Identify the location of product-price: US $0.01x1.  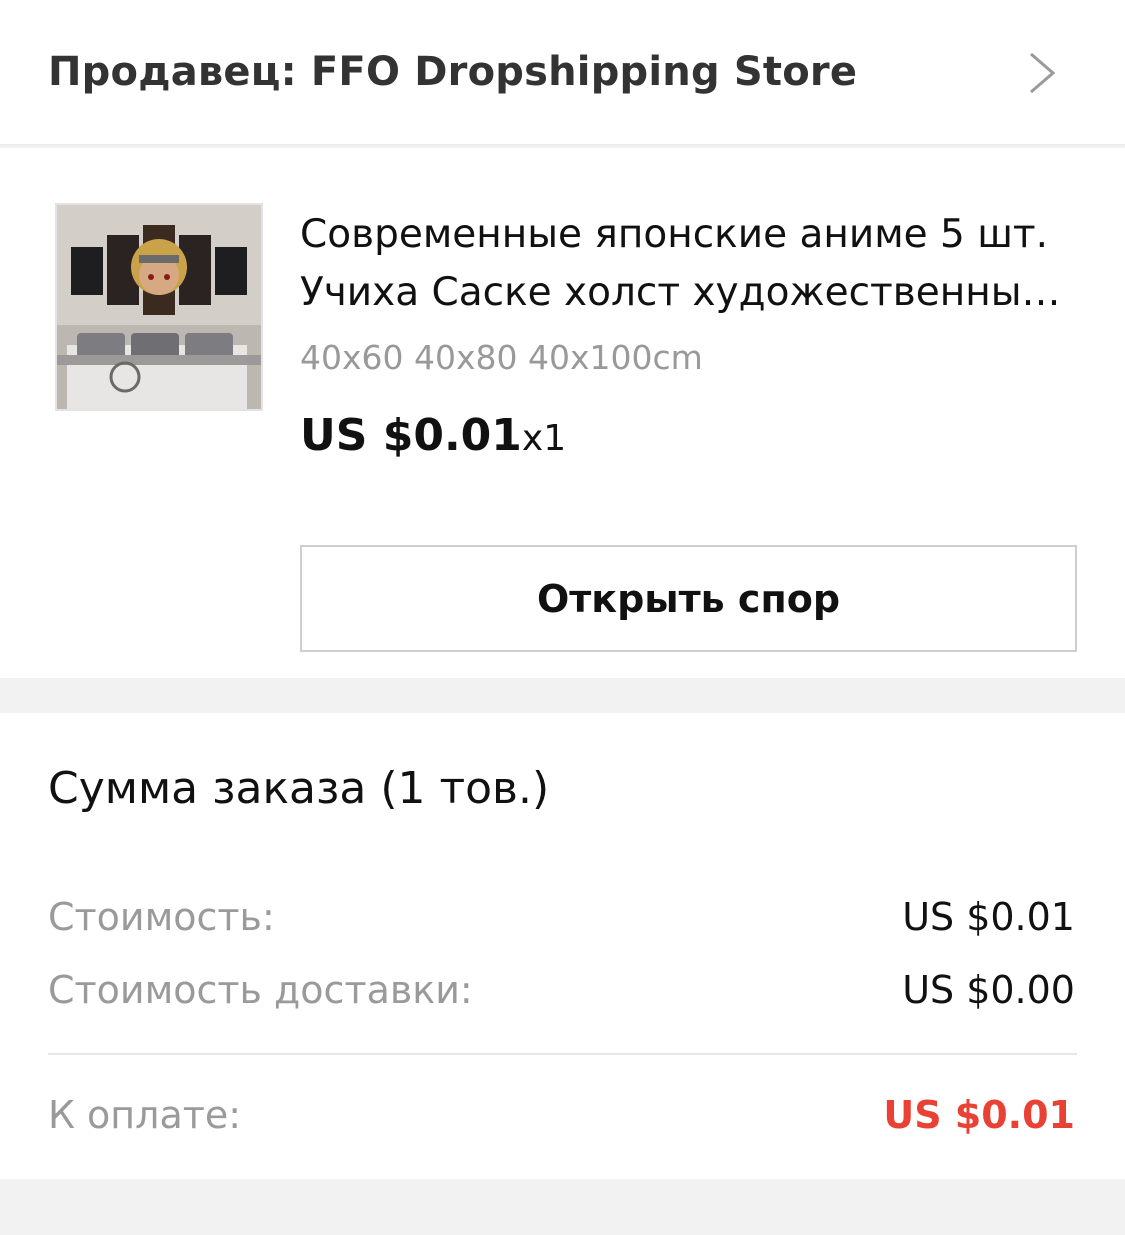
(433, 435).